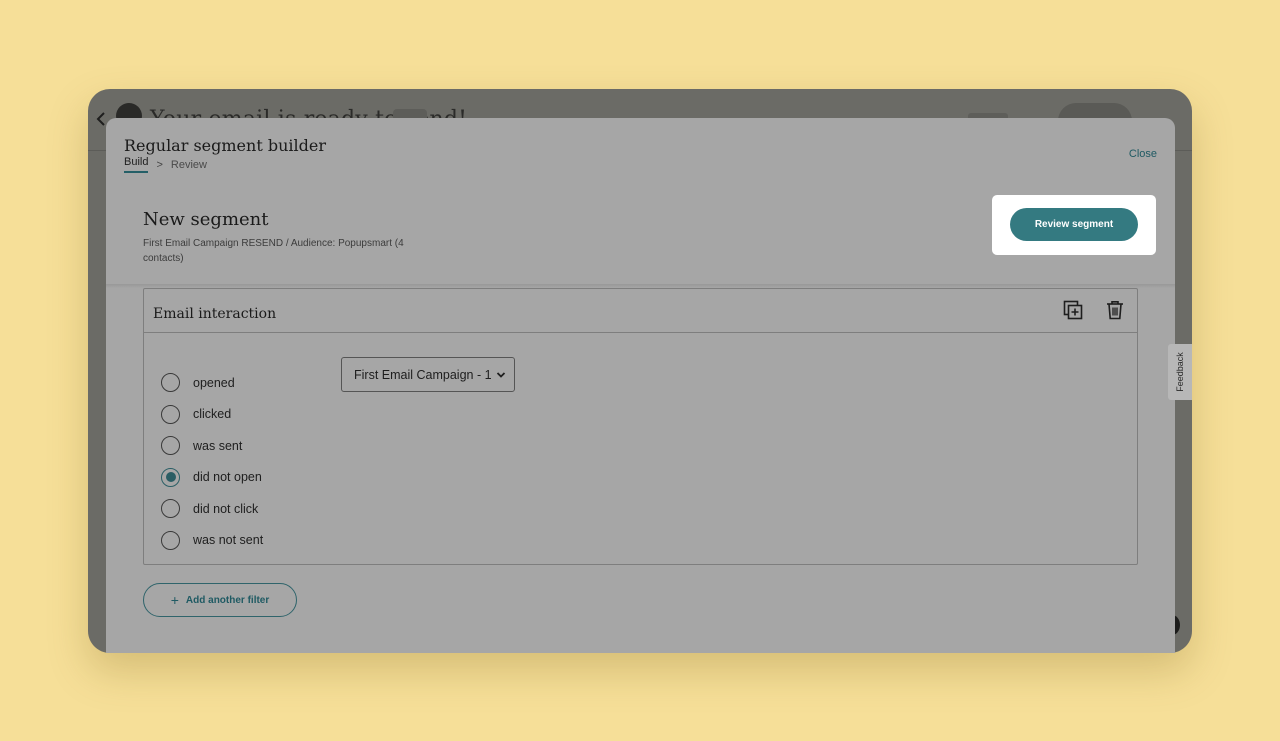  What do you see at coordinates (225, 145) in the screenshot?
I see `modal-title: Regular segment builder` at bounding box center [225, 145].